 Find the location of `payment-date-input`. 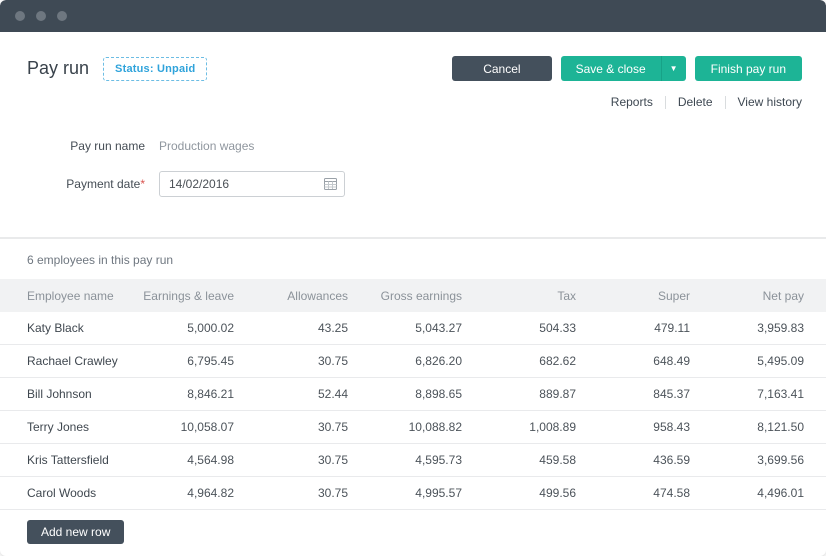

payment-date-input is located at coordinates (252, 184).